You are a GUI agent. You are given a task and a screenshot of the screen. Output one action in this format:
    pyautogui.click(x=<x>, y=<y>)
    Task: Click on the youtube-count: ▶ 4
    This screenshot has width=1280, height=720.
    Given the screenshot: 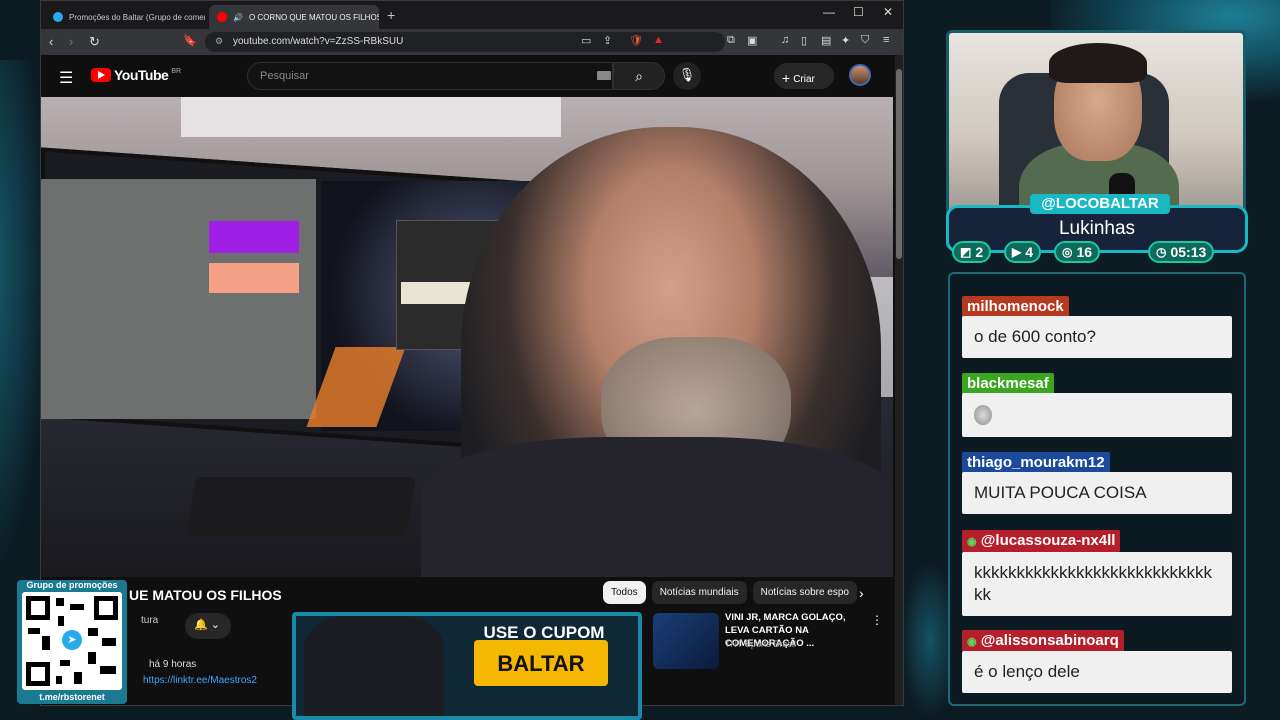 What is the action you would take?
    pyautogui.click(x=1023, y=252)
    